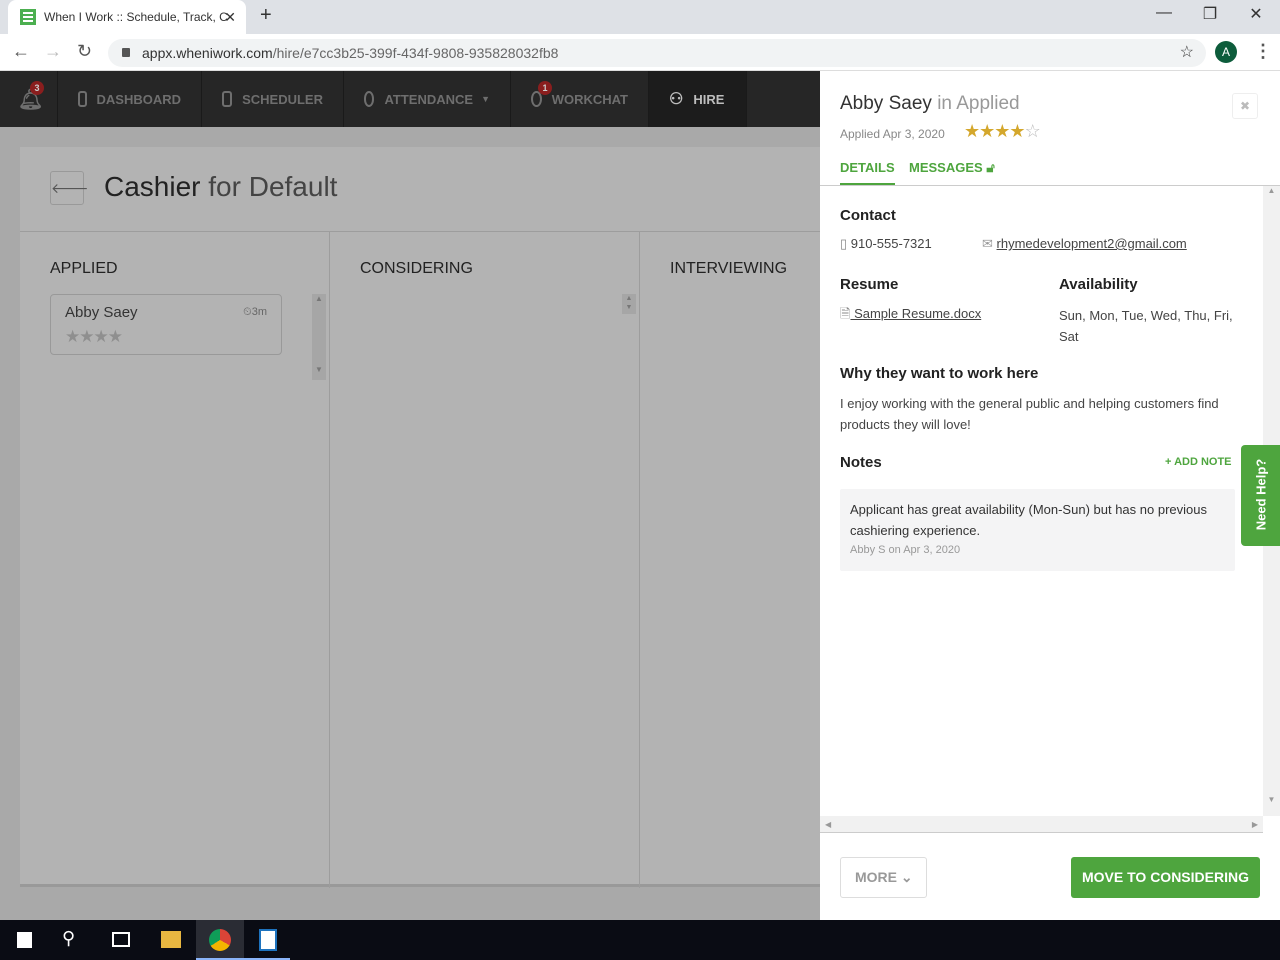  What do you see at coordinates (273, 99) in the screenshot?
I see `nav-scheduler: SCHEDULER` at bounding box center [273, 99].